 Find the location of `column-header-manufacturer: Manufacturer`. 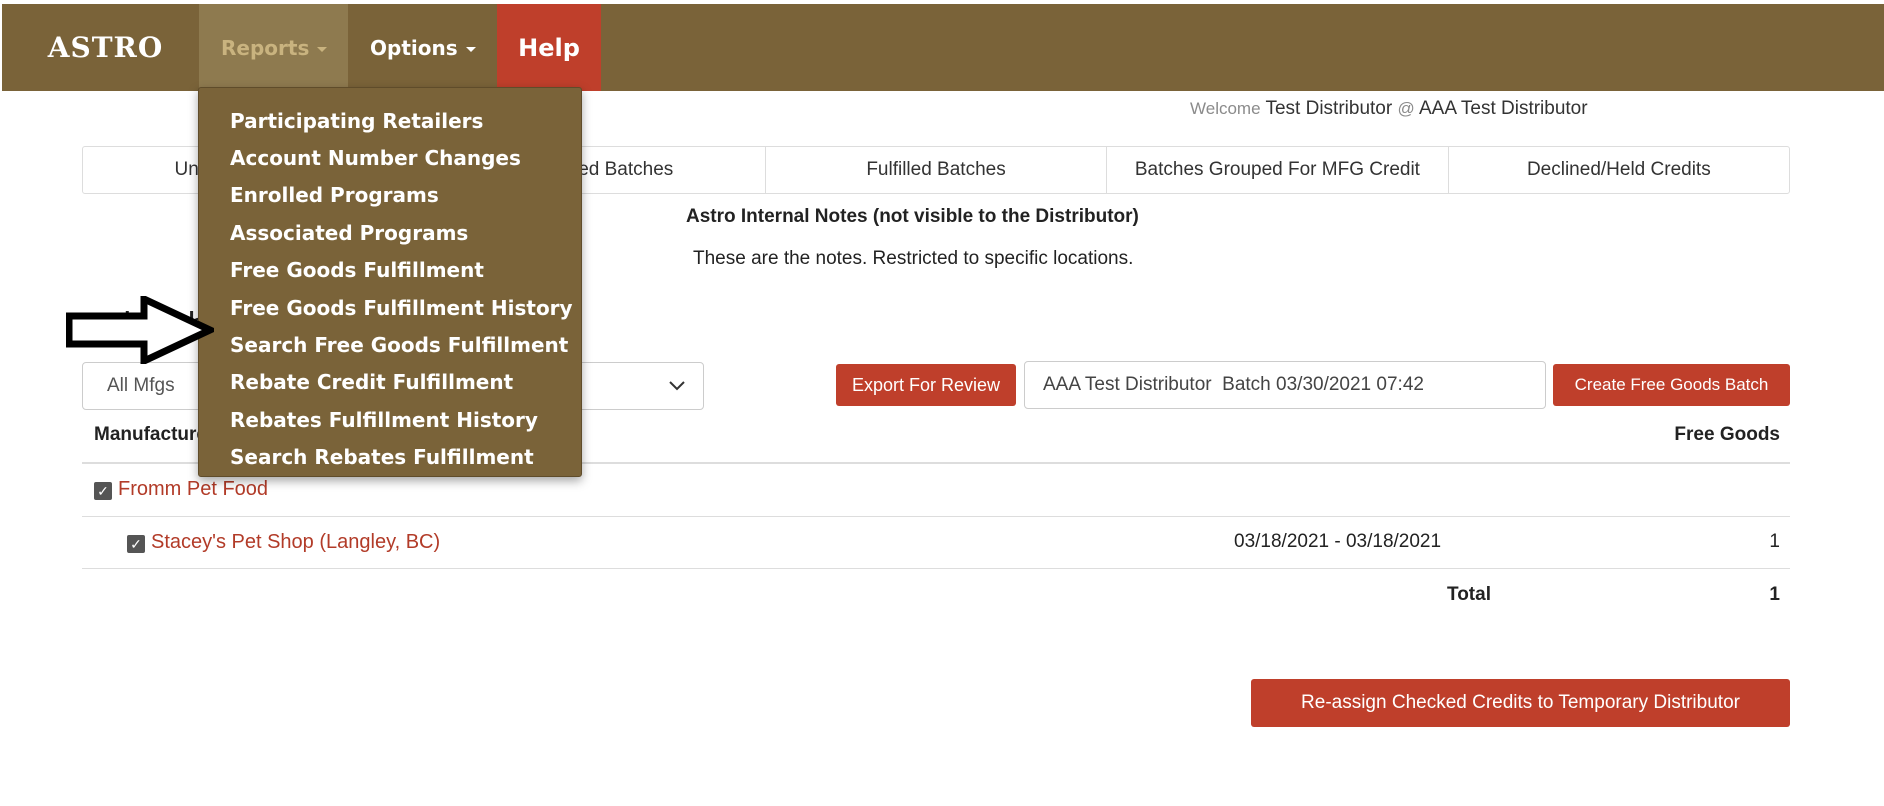

column-header-manufacturer: Manufacturer is located at coordinates (154, 434).